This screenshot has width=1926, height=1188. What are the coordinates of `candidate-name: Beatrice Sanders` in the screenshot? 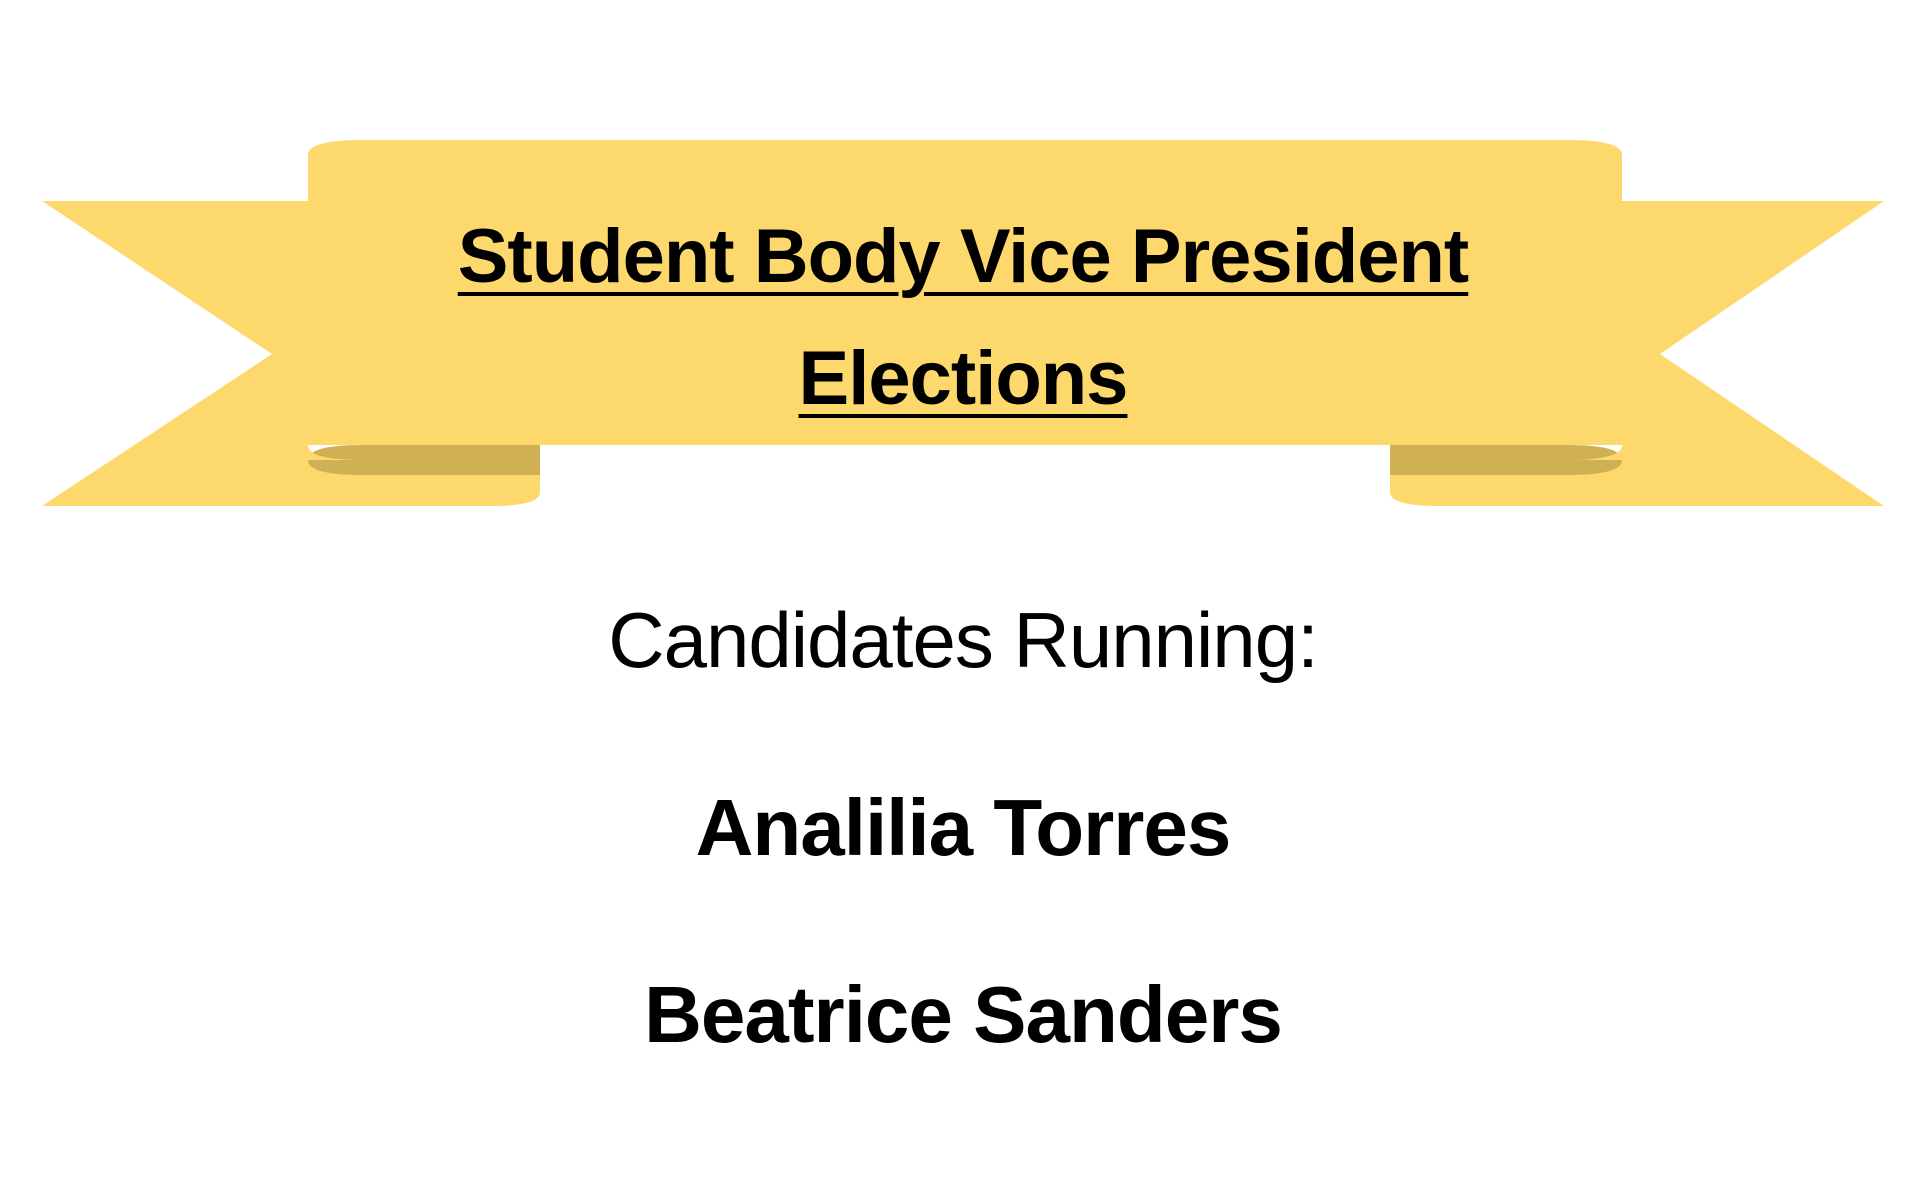 It's located at (963, 1014).